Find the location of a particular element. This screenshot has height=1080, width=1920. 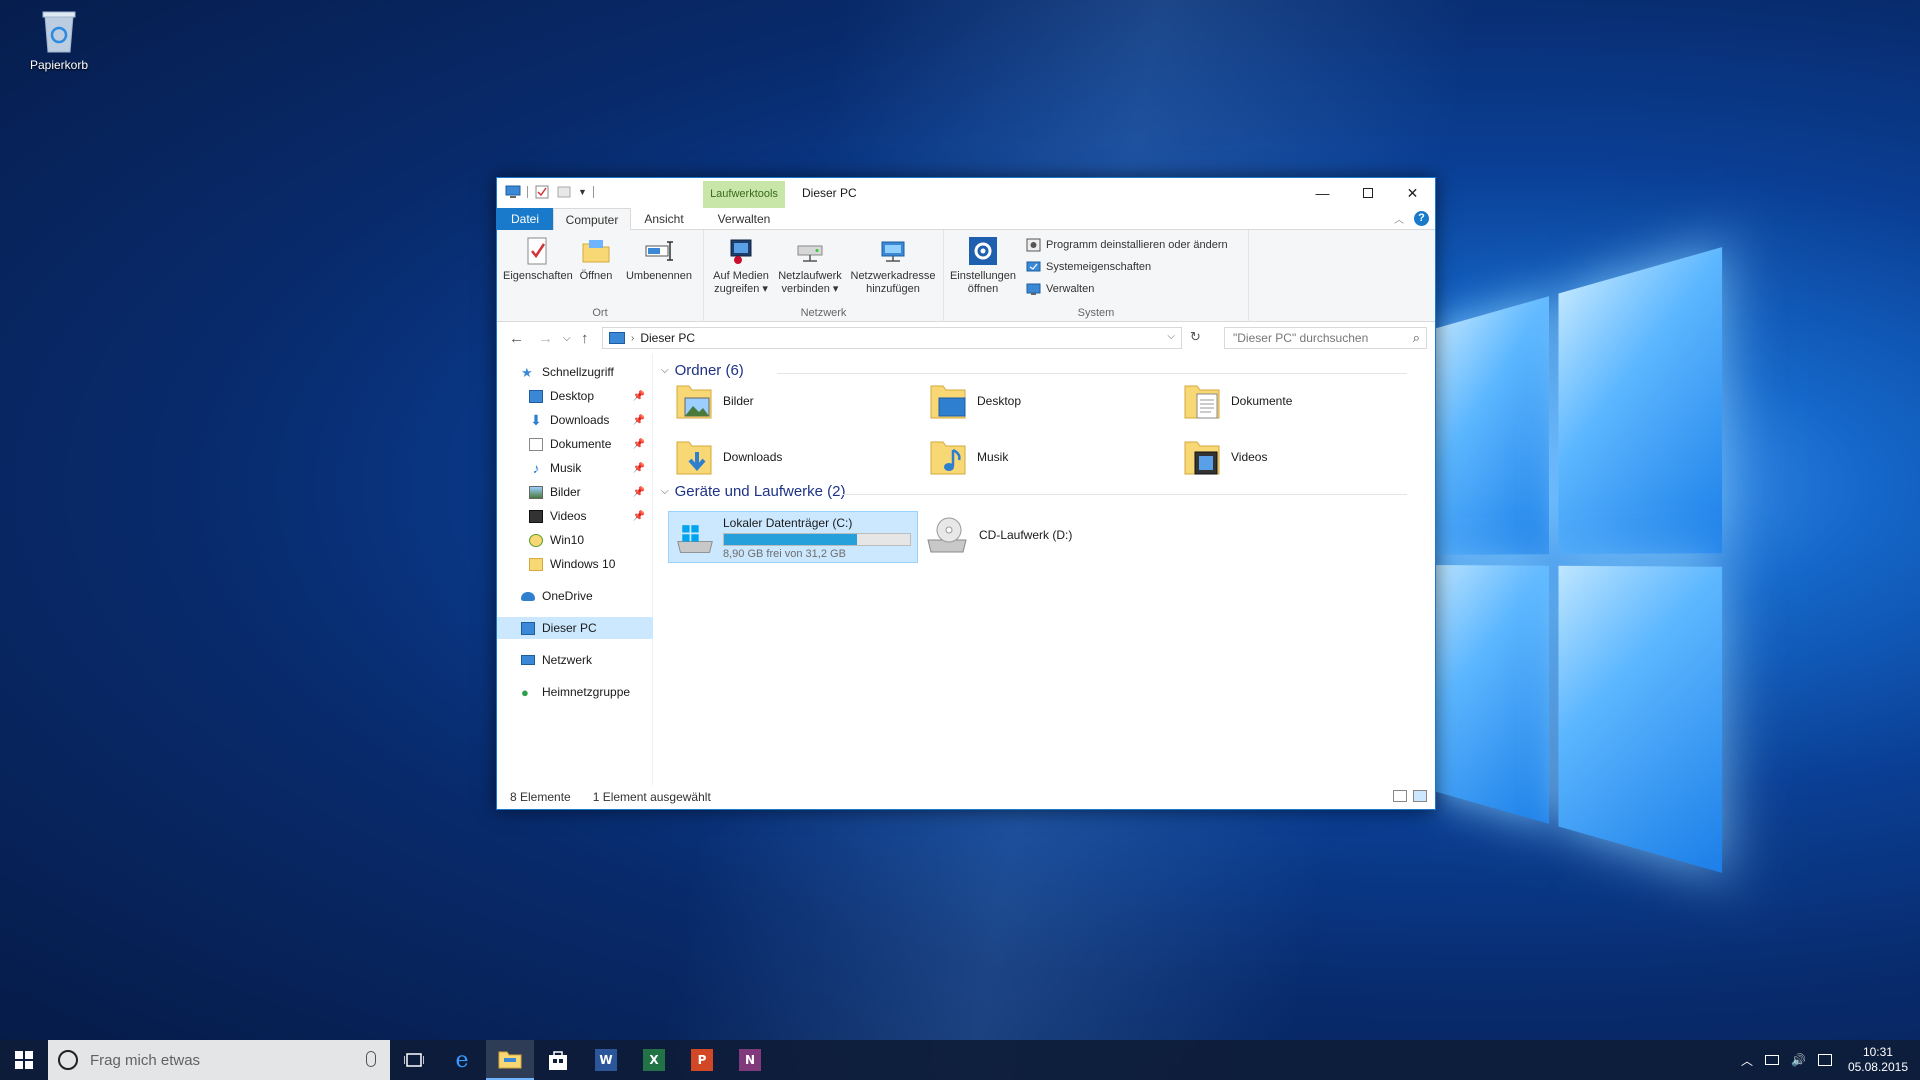

uninstall-program-label: Programm deinstallieren oder ändern is located at coordinates (1137, 245).